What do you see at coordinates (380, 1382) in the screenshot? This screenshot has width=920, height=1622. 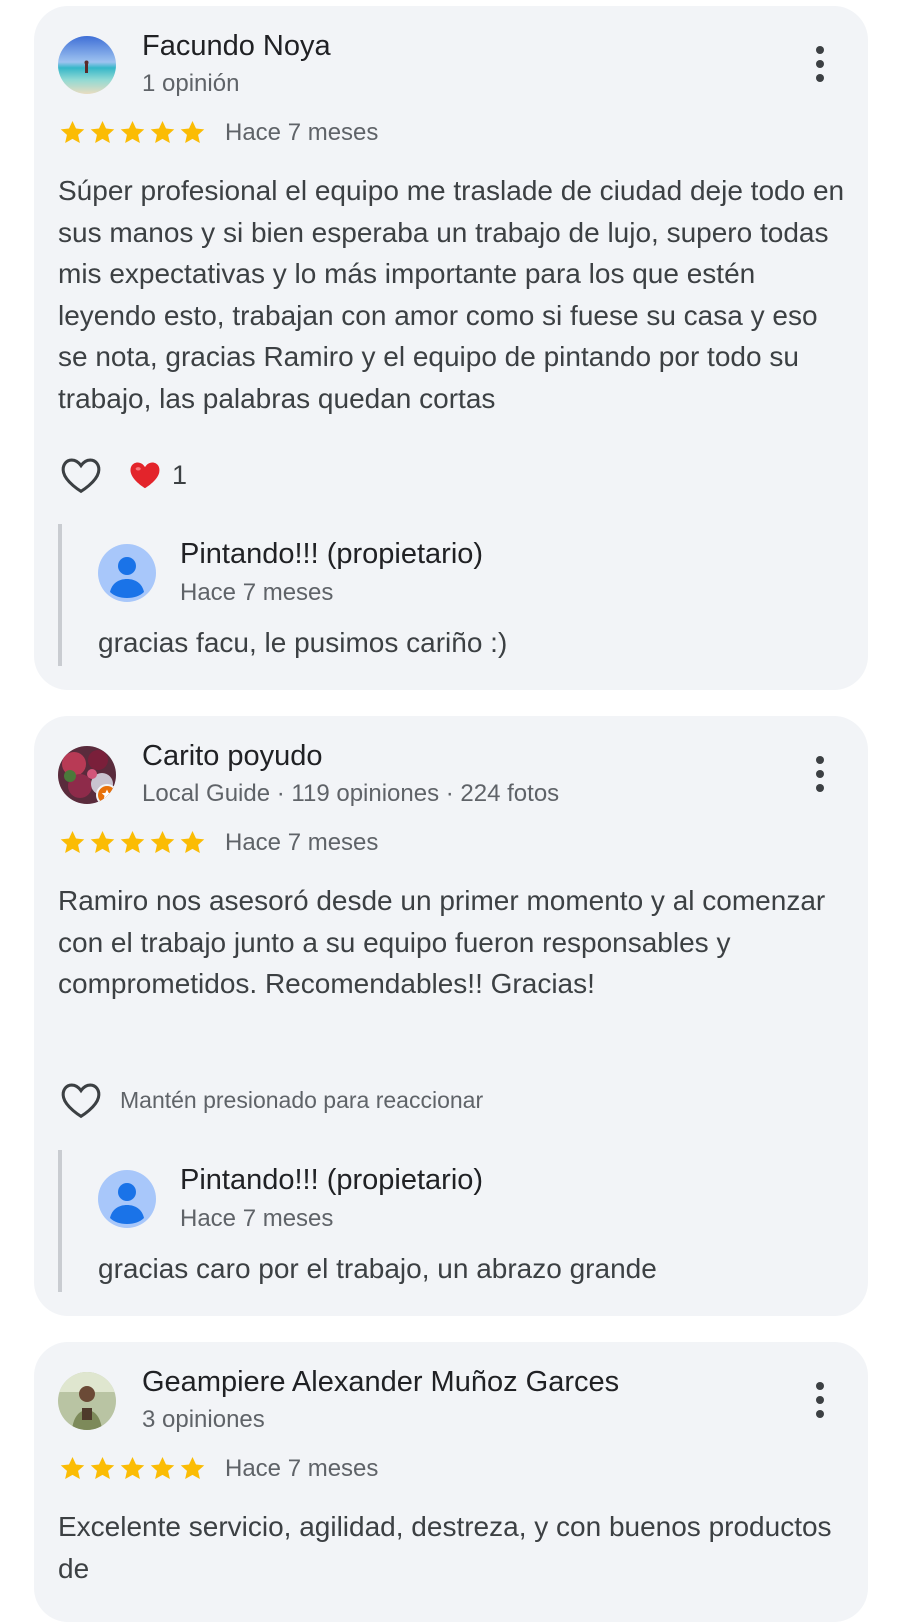 I see `author-name: Geampiere Alexander Muñoz Garces` at bounding box center [380, 1382].